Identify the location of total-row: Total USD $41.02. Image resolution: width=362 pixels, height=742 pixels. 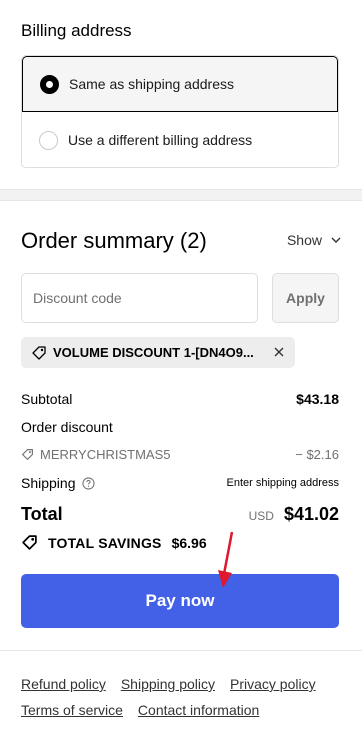
(180, 514).